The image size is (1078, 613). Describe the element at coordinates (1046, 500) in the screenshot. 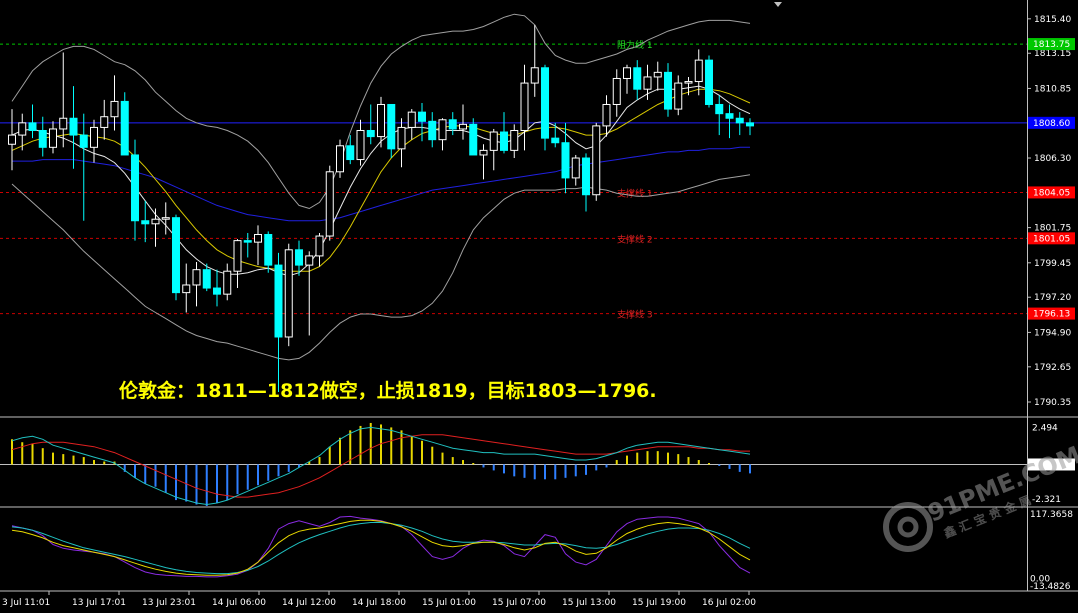

I see `macd-tick-label: -2.321` at that location.